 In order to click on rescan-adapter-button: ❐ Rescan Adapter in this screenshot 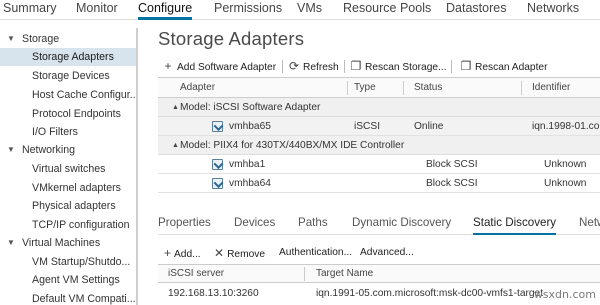, I will do `click(504, 66)`.